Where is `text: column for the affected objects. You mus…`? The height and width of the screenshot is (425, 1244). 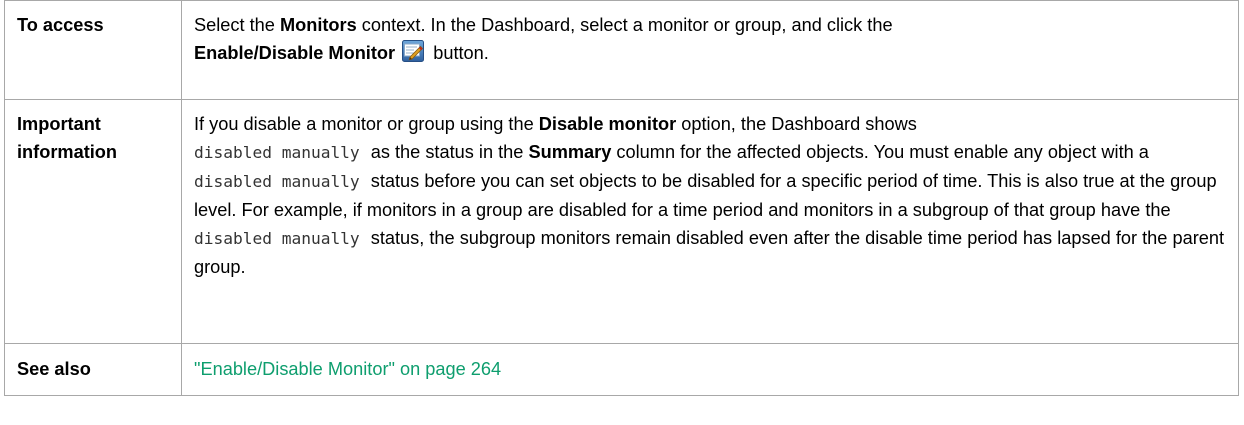
text: column for the affected objects. You mus… is located at coordinates (880, 152).